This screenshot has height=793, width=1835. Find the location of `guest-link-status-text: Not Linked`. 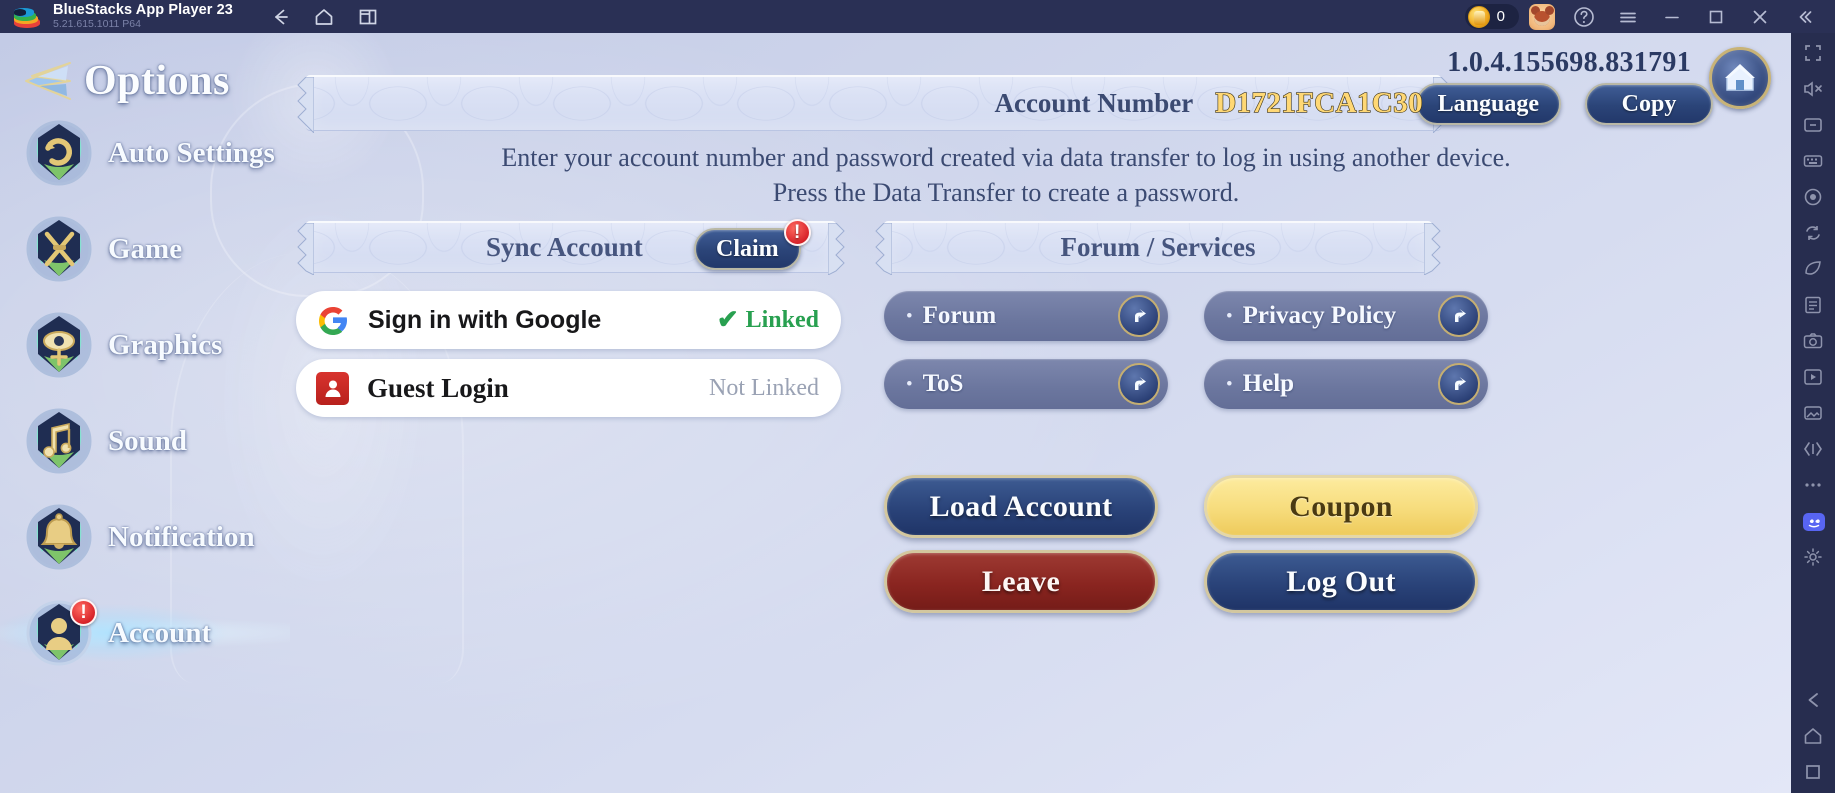

guest-link-status-text: Not Linked is located at coordinates (764, 387).